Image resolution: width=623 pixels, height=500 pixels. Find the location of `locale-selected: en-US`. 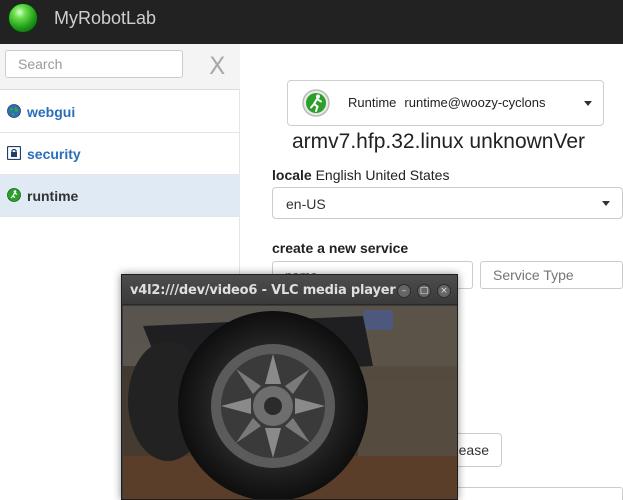

locale-selected: en-US is located at coordinates (306, 204).